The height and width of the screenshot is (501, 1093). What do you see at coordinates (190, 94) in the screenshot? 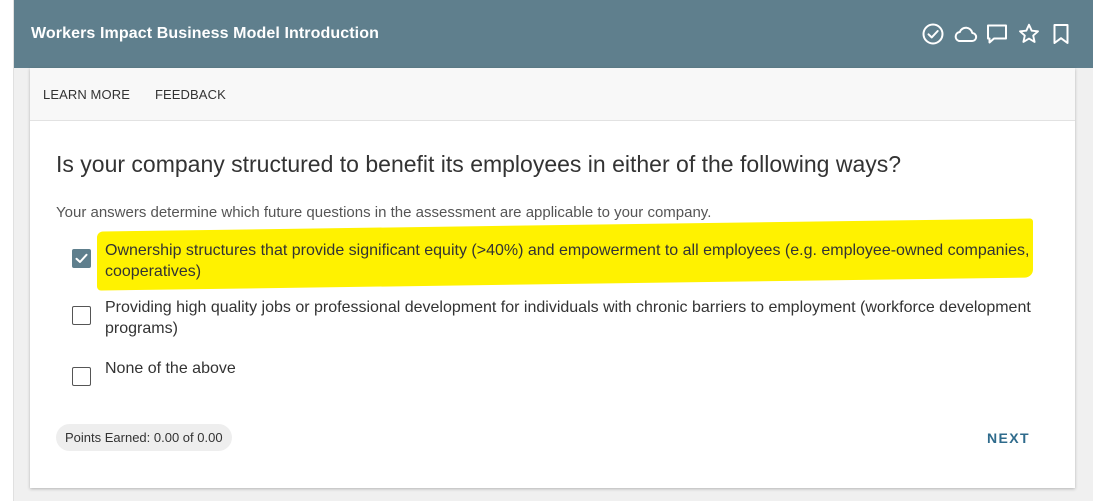
I see `tab-feedback: FEEDBACK` at bounding box center [190, 94].